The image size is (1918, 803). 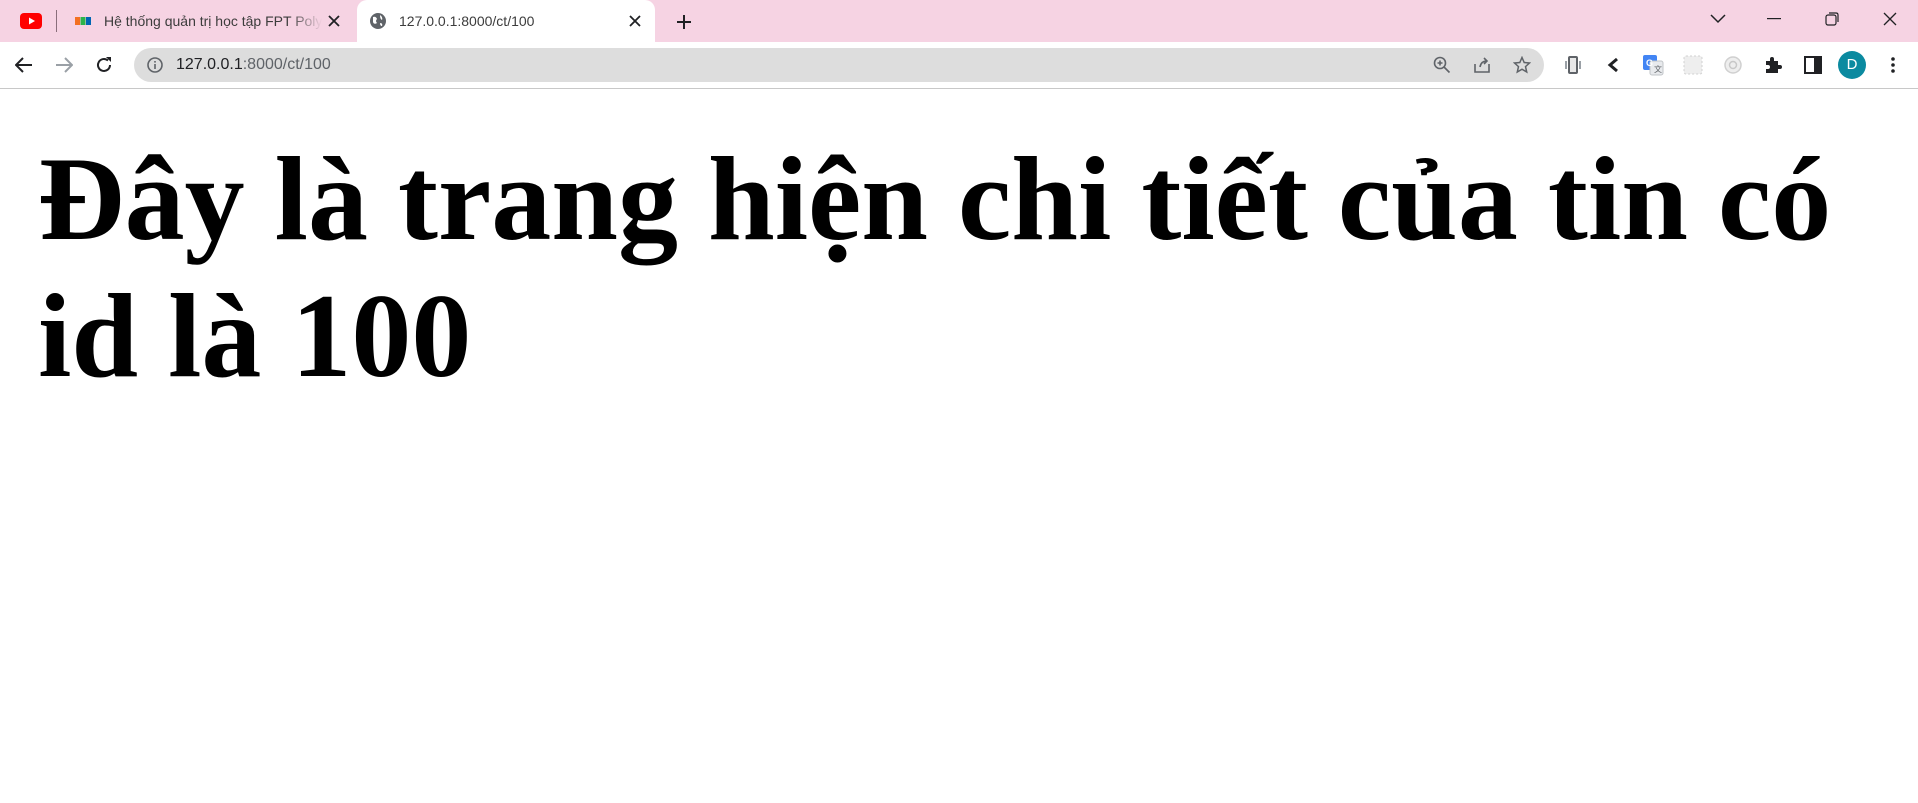 I want to click on zoom-button, so click(x=1442, y=65).